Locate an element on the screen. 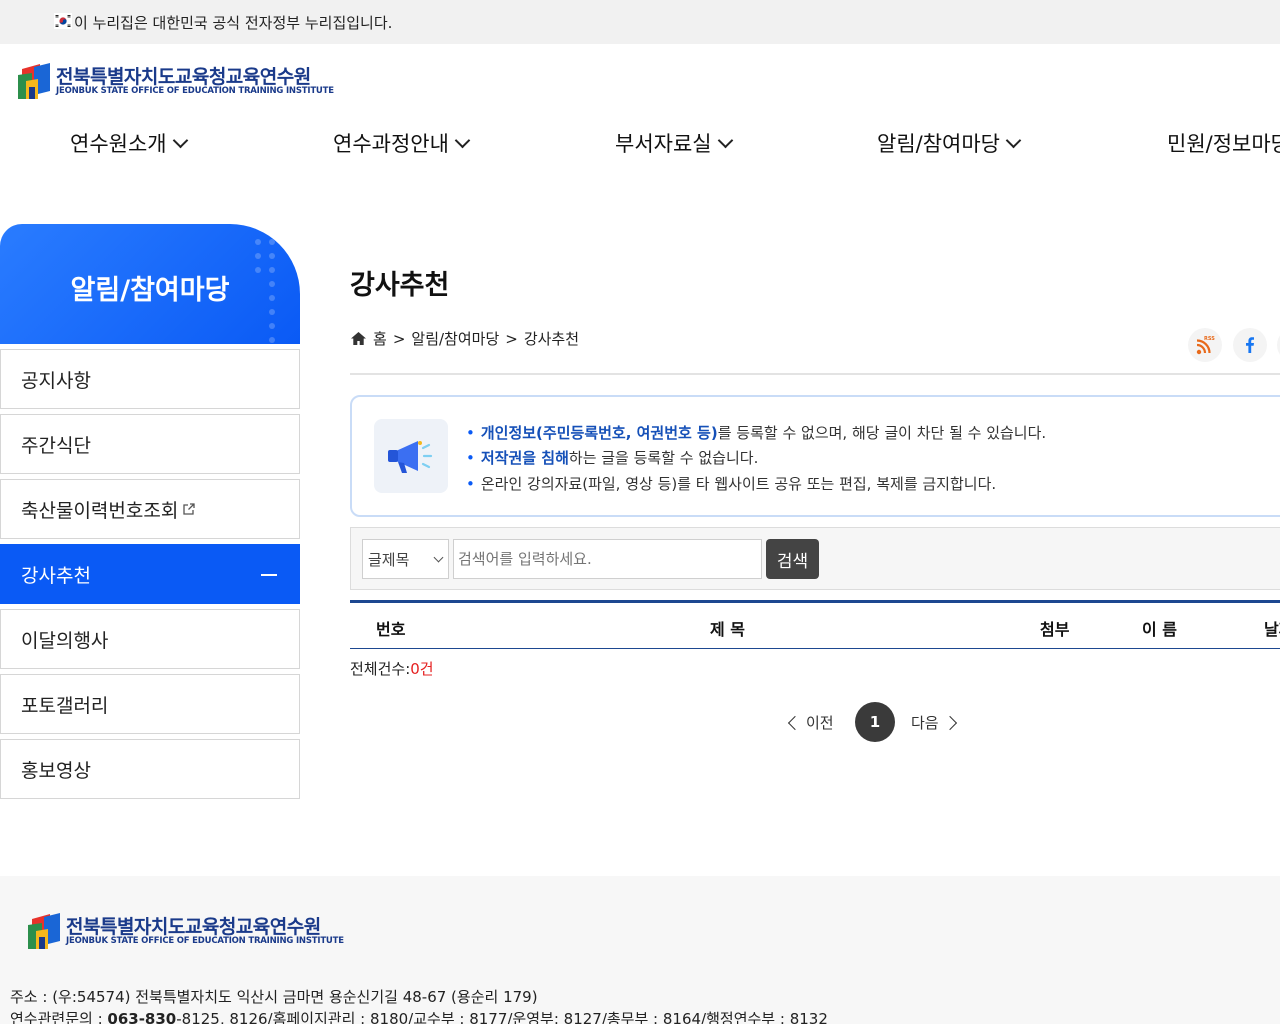 This screenshot has width=1280, height=1024. page-number-current: 1 is located at coordinates (875, 722).